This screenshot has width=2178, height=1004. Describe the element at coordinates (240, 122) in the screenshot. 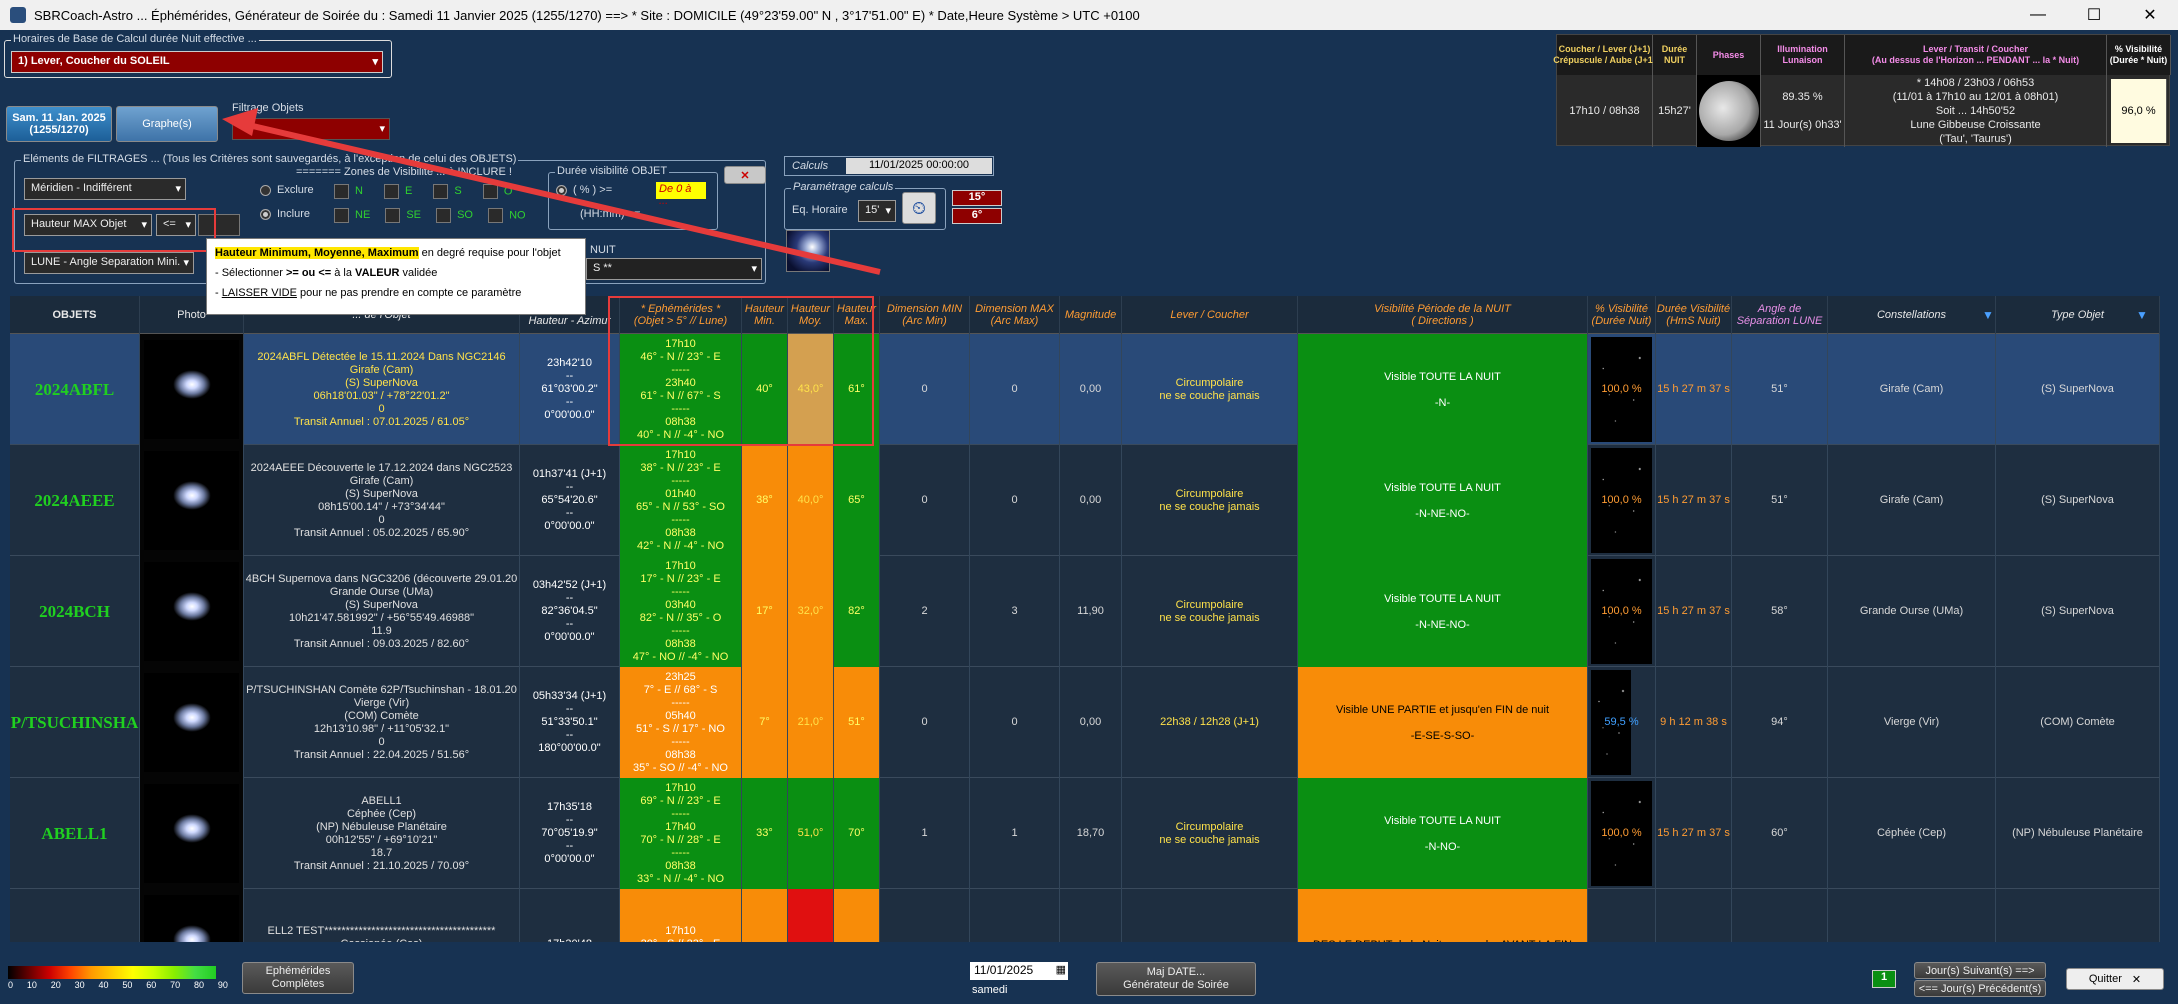

I see `arrow-head` at that location.